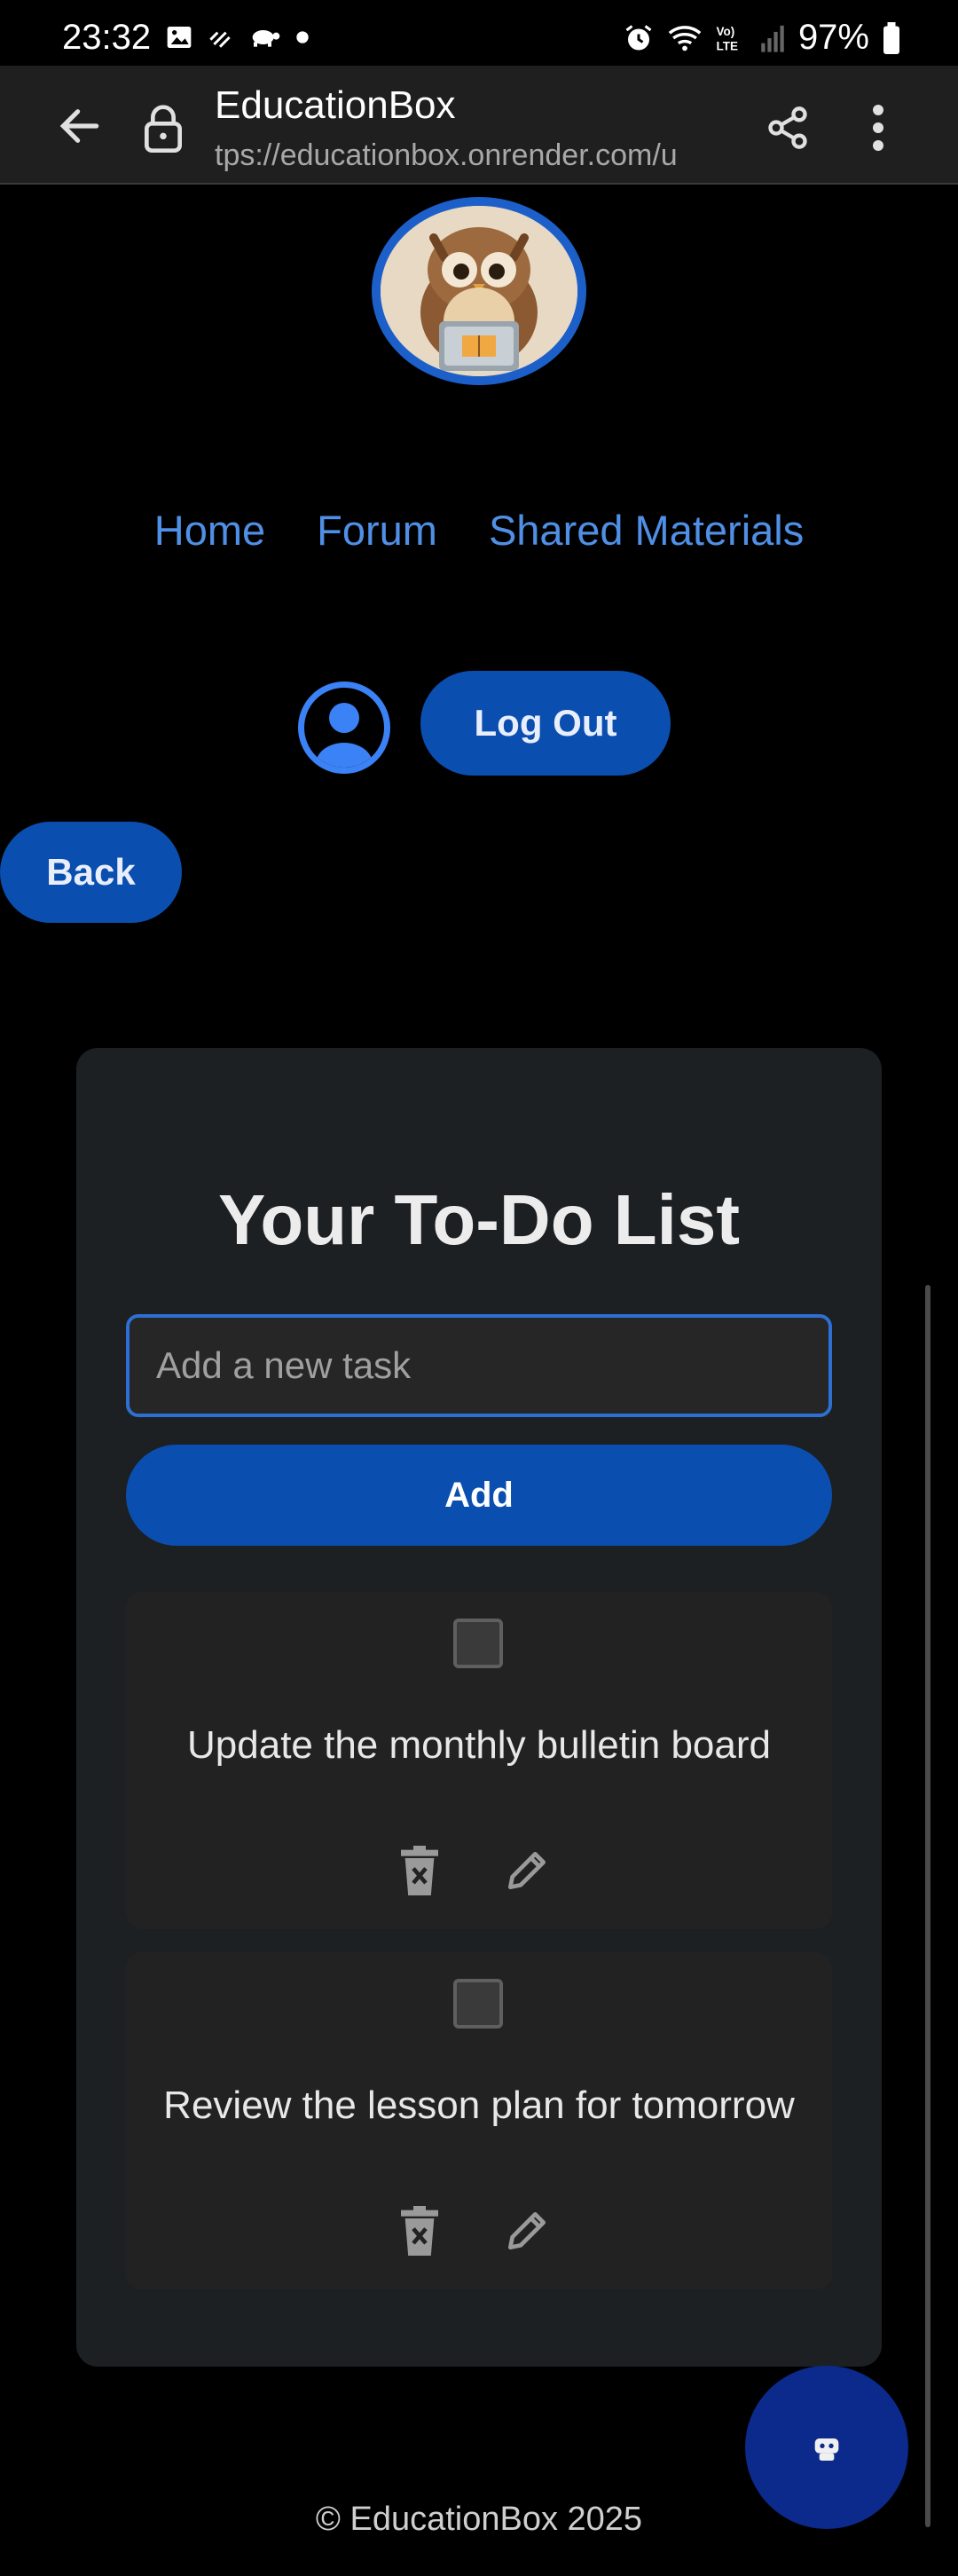  I want to click on lock-icon, so click(164, 128).